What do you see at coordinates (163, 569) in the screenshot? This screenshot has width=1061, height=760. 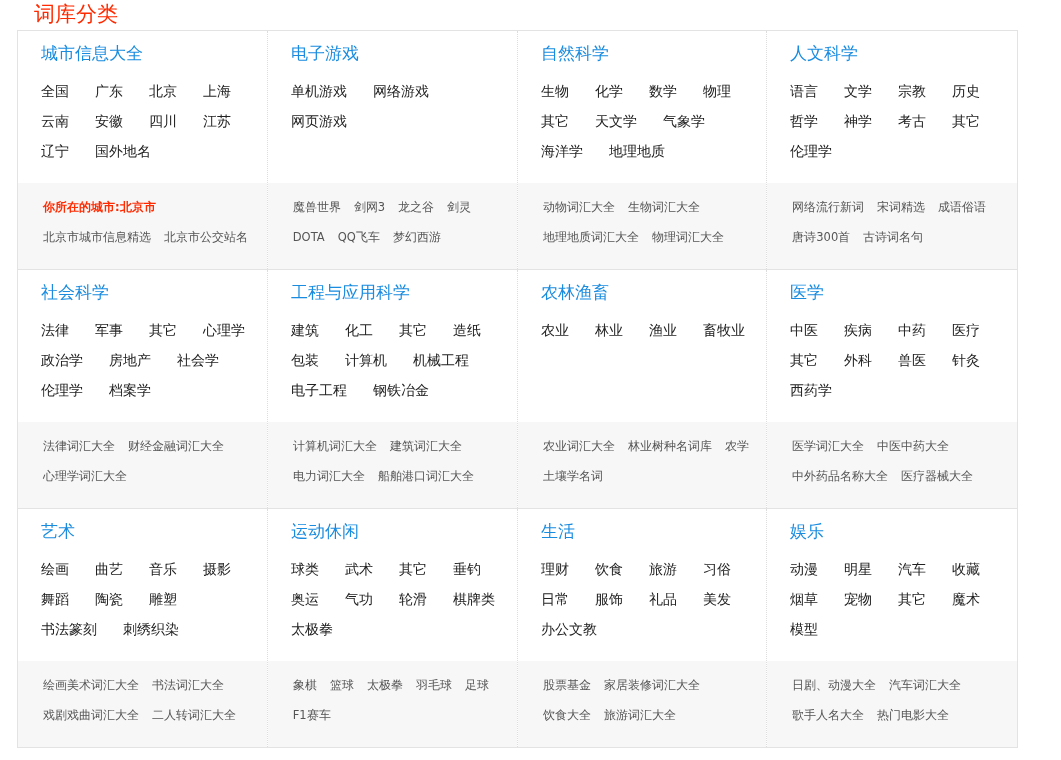 I see `category-link: 音乐` at bounding box center [163, 569].